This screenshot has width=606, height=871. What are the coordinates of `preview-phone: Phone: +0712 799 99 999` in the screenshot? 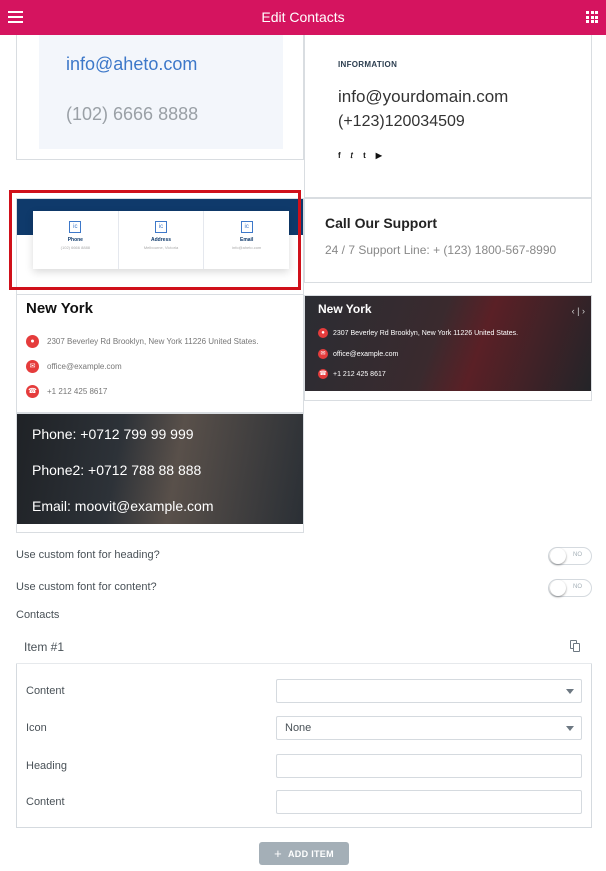 It's located at (113, 434).